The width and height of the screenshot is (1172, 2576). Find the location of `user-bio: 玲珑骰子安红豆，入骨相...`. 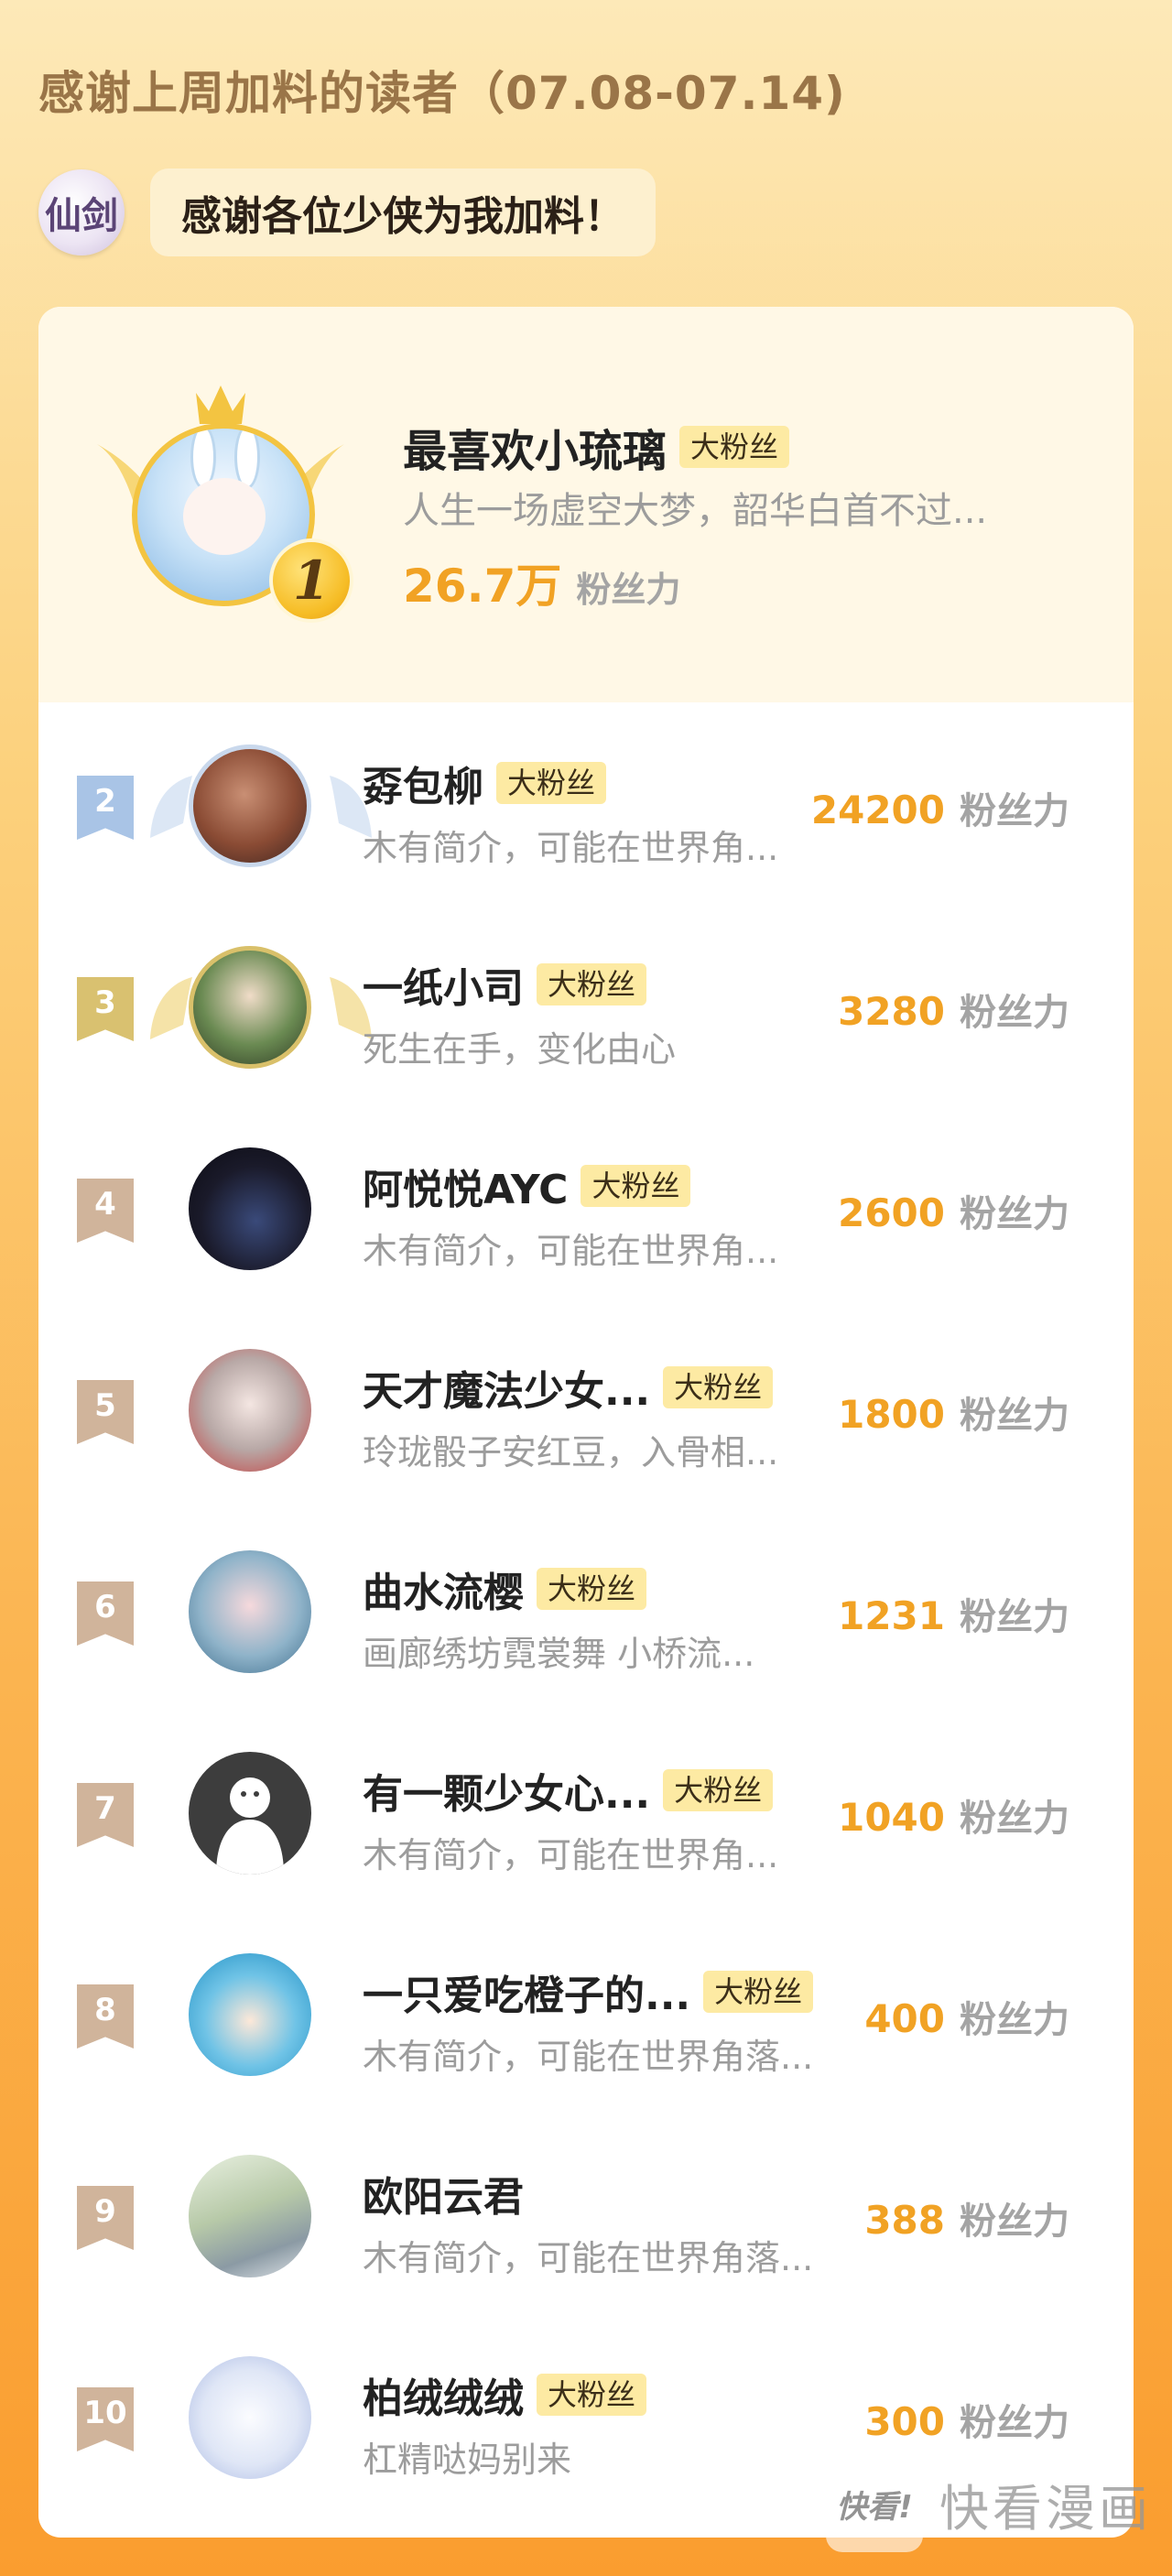

user-bio: 玲珑骰子安红豆，入骨相... is located at coordinates (571, 1452).